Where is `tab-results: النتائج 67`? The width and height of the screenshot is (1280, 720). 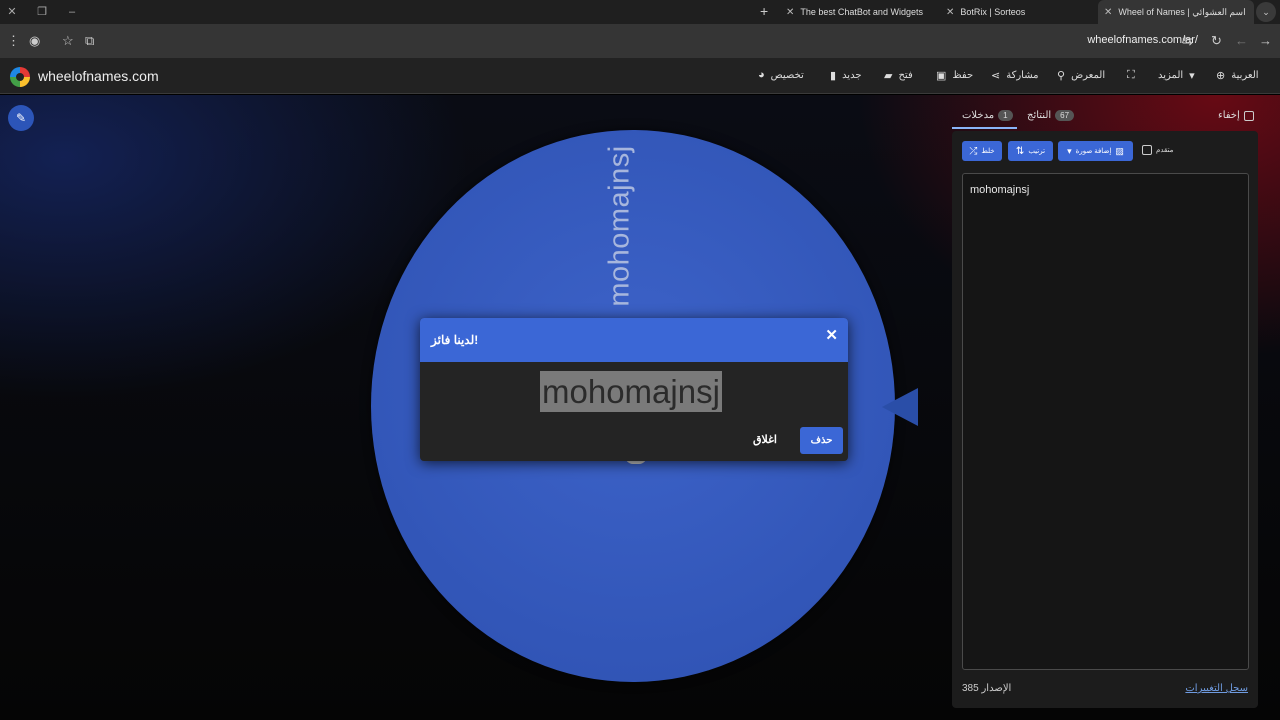
tab-results: النتائج 67 is located at coordinates (1051, 115).